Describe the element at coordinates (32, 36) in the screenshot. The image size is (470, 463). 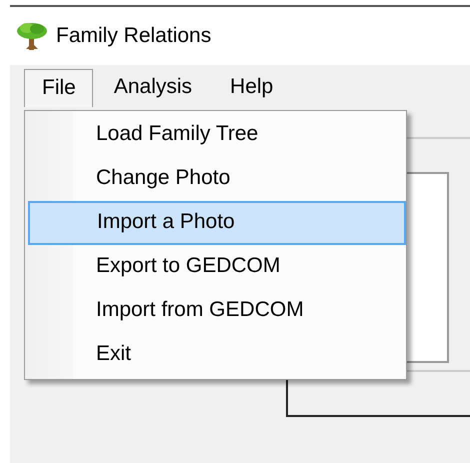
I see `tree-icon` at that location.